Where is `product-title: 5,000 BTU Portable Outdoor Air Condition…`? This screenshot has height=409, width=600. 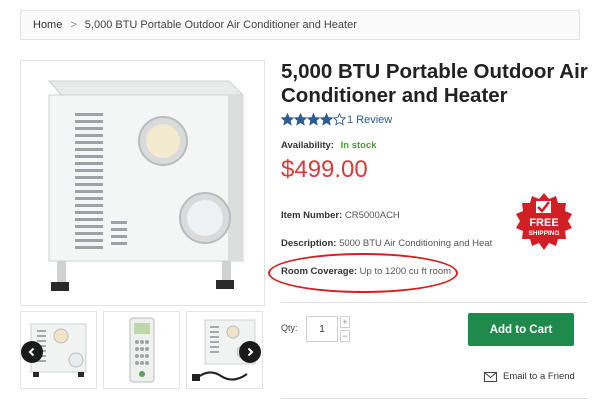
product-title: 5,000 BTU Portable Outdoor Air Condition… is located at coordinates (434, 83).